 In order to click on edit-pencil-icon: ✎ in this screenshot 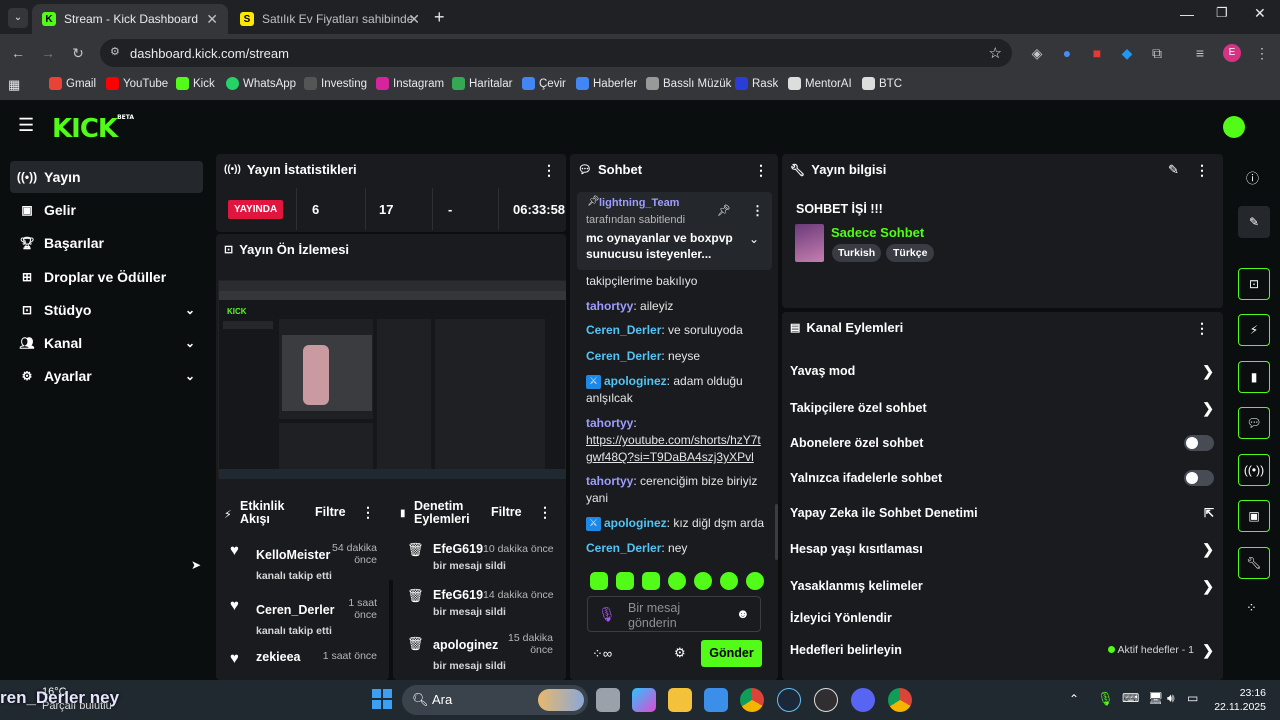, I will do `click(1173, 170)`.